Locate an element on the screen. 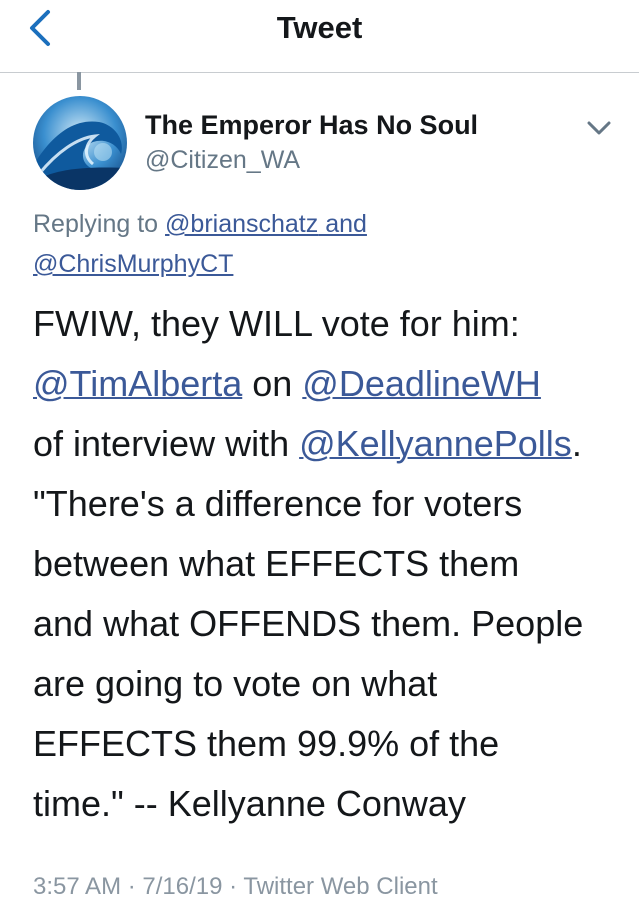 The width and height of the screenshot is (639, 902). mention-link-chrismurphyct: @ChrisMurphyCT is located at coordinates (133, 264).